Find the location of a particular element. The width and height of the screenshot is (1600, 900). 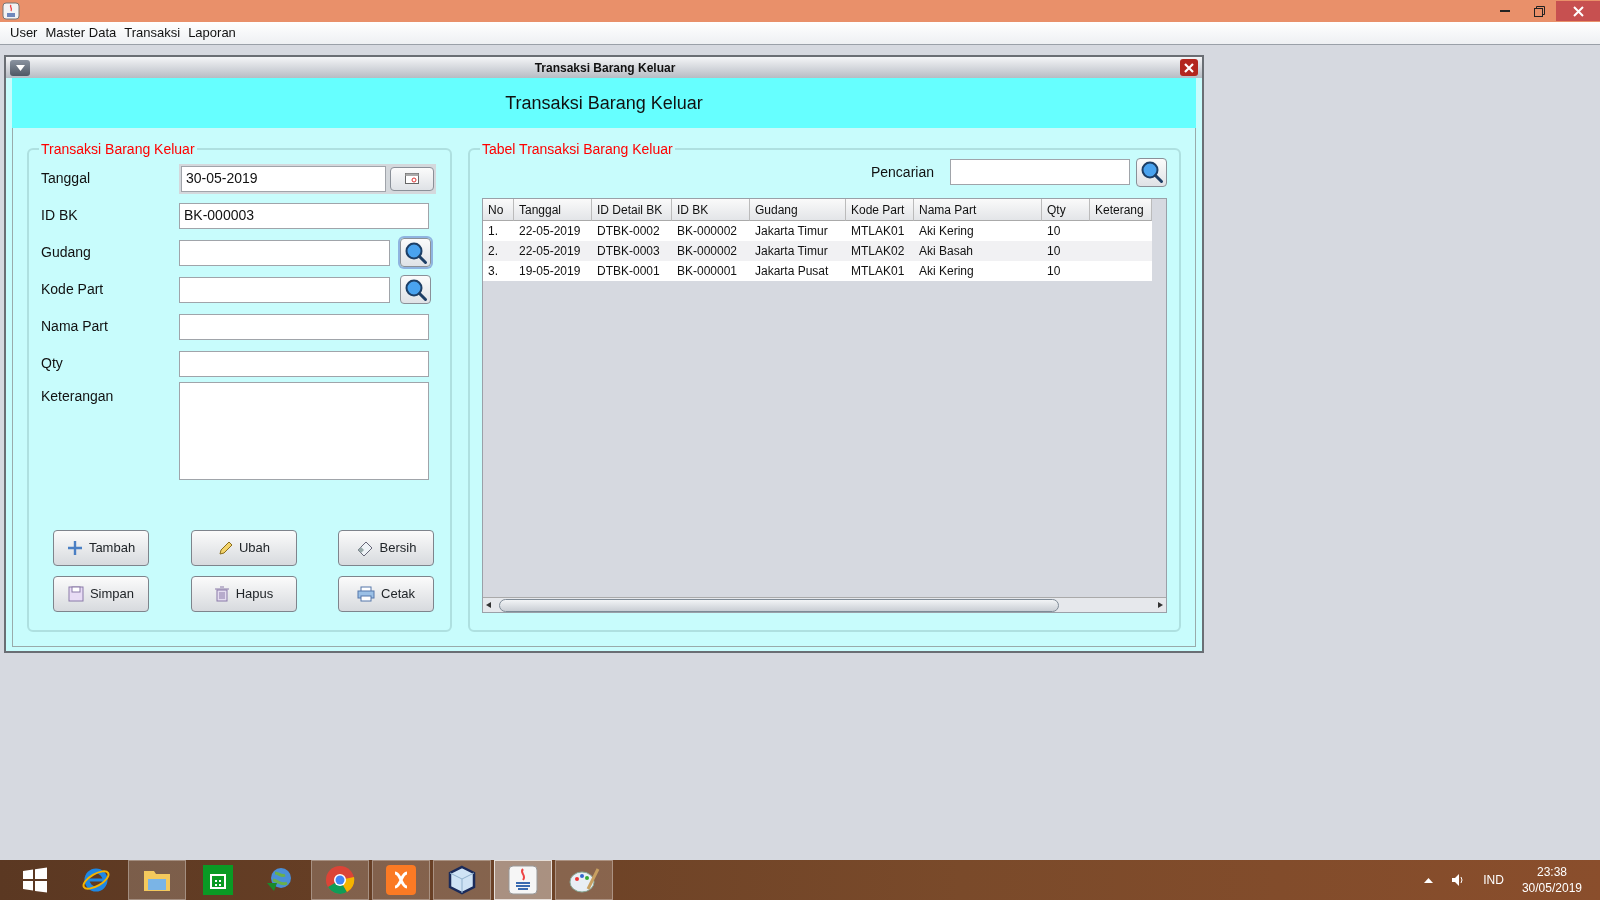

table-cell: MTLAK02 is located at coordinates (880, 251).